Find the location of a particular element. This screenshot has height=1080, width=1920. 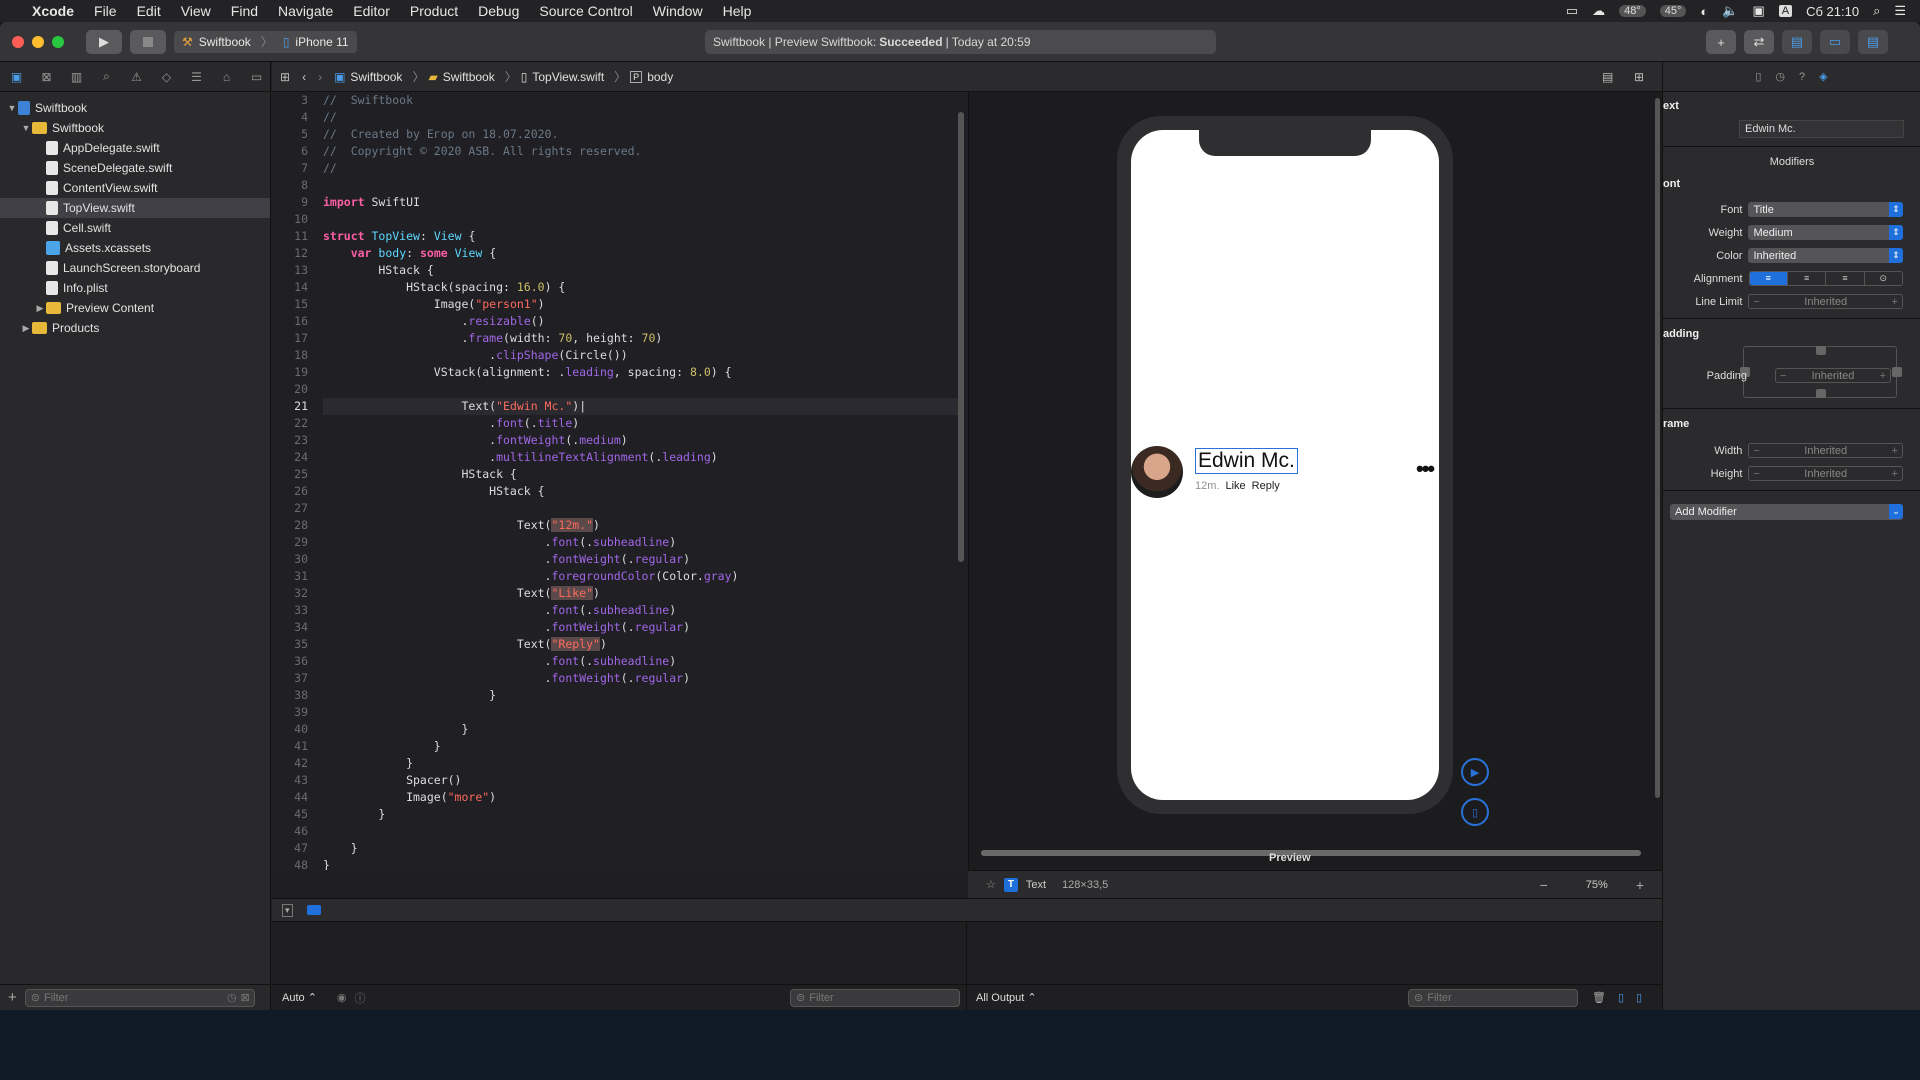

code-review-button: ⇄ is located at coordinates (1759, 42).